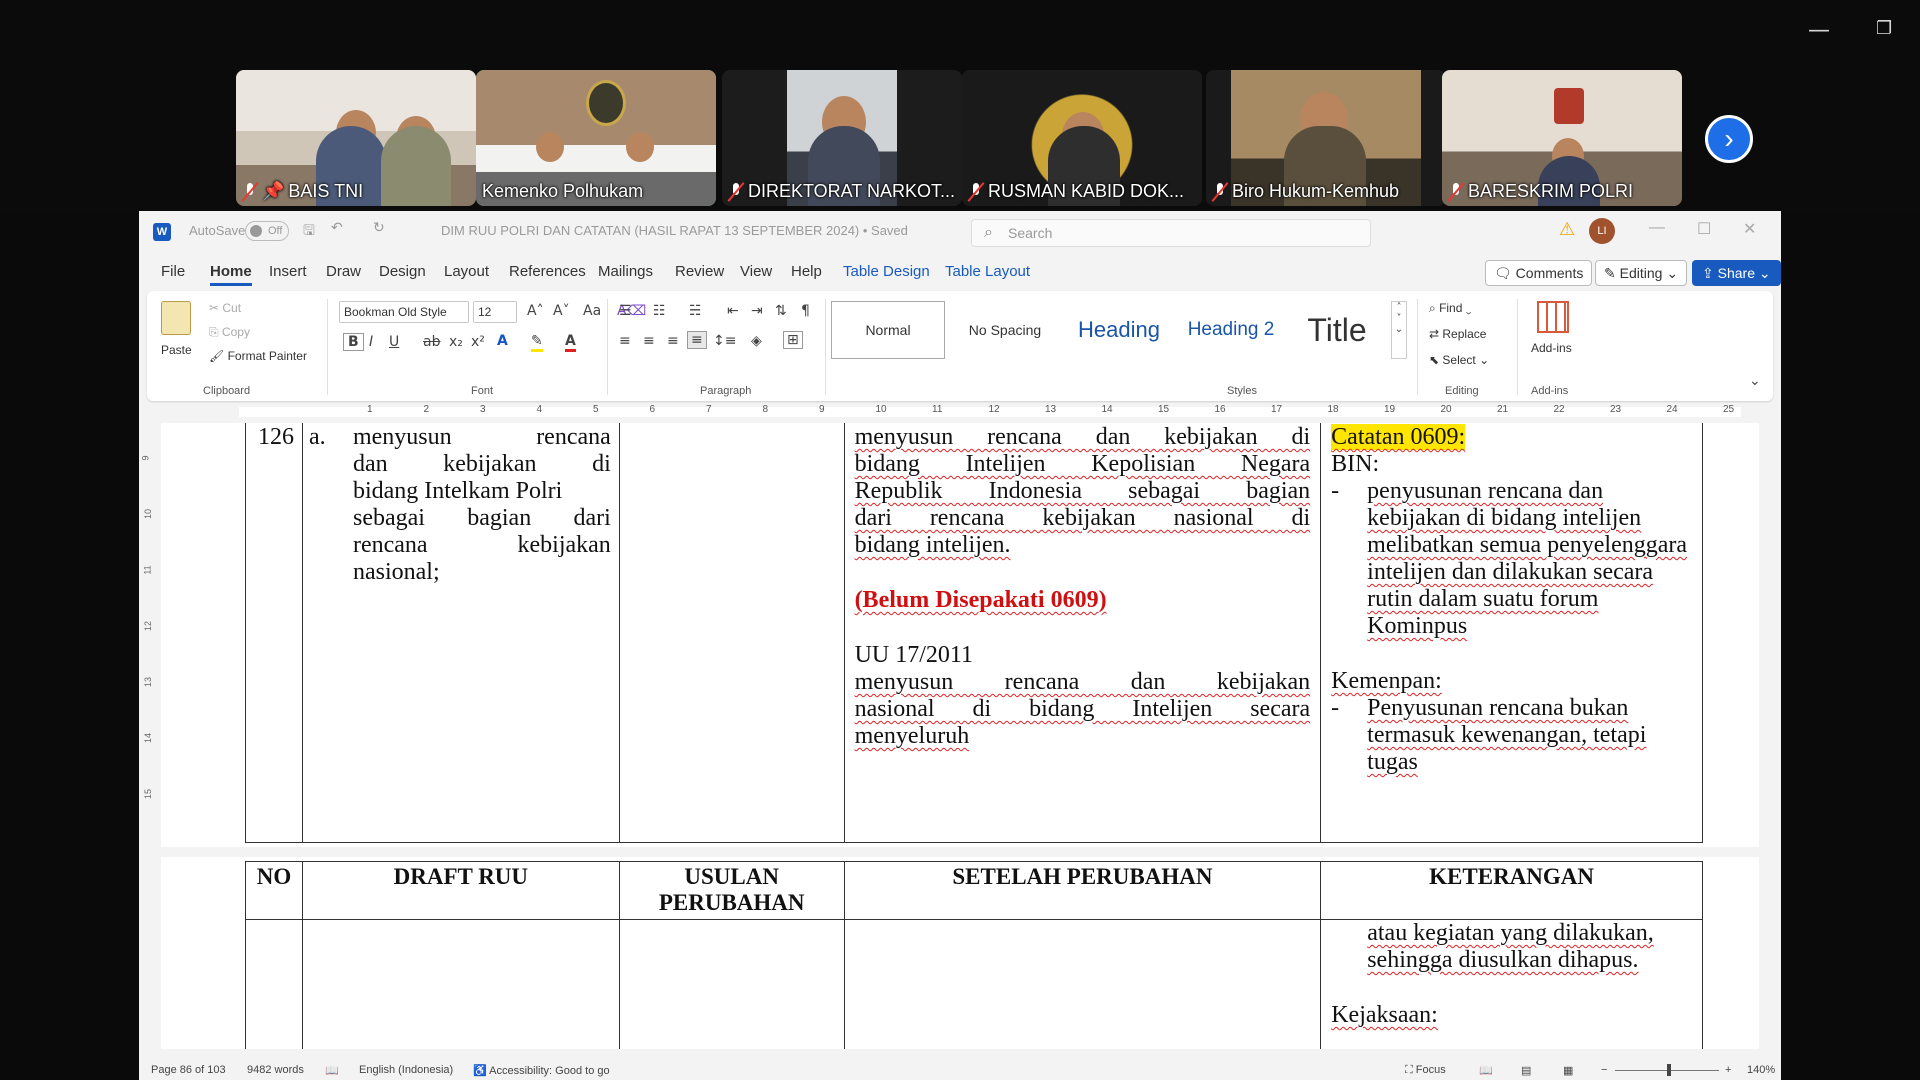 The image size is (1920, 1080). I want to click on change-case-icon: Aa, so click(592, 311).